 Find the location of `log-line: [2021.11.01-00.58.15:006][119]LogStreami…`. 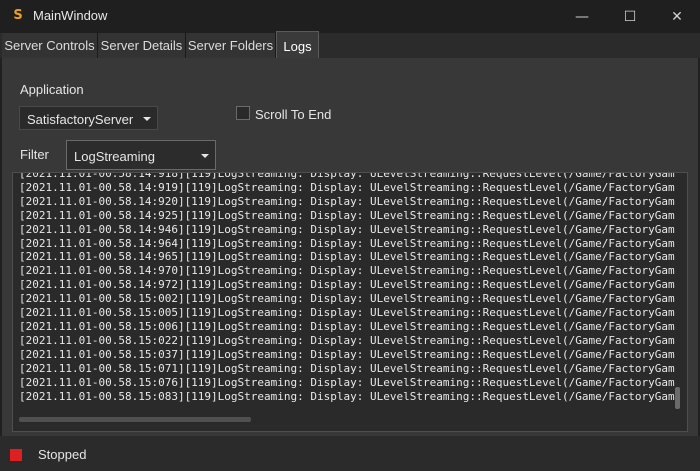

log-line: [2021.11.01-00.58.15:006][119]LogStreami… is located at coordinates (347, 326).